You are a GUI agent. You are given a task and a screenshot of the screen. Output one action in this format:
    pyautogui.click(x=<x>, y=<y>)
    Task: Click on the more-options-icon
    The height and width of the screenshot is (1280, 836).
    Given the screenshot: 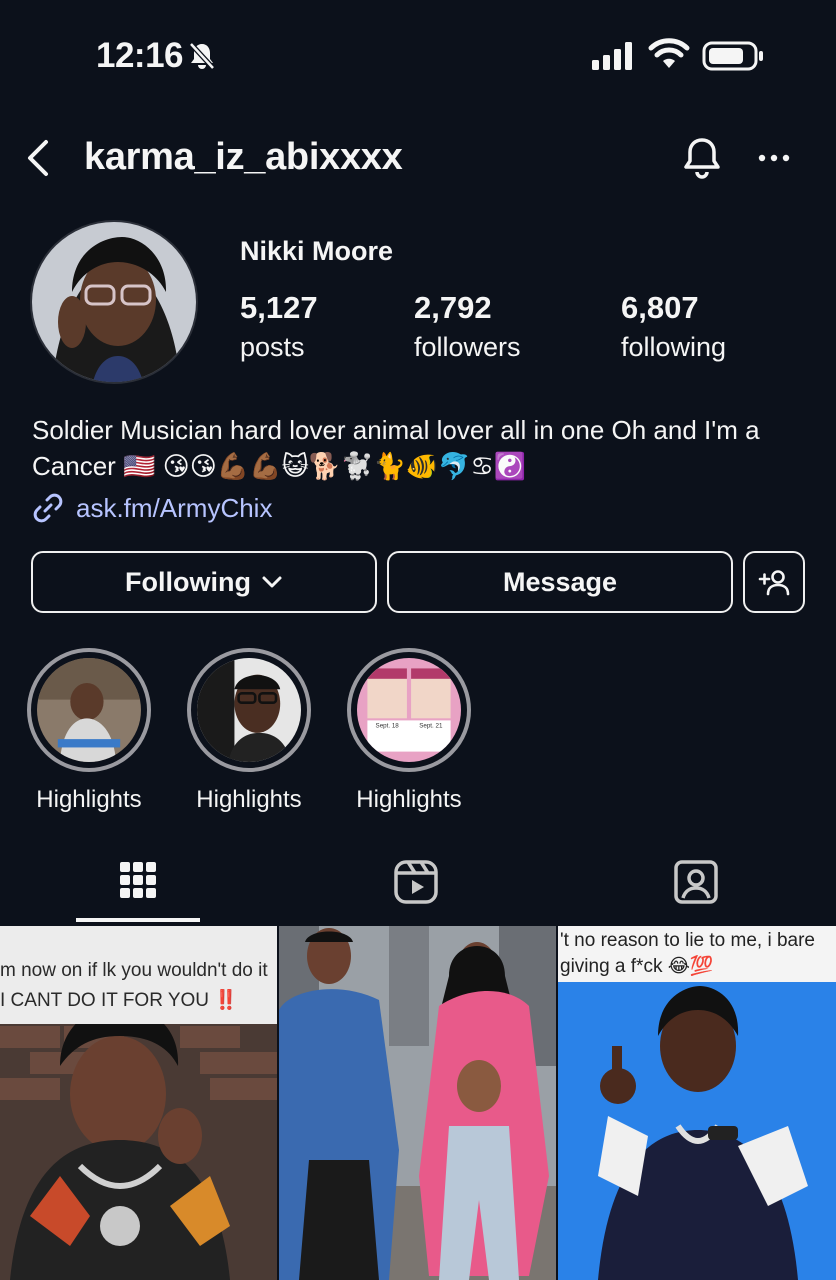 What is the action you would take?
    pyautogui.click(x=774, y=158)
    